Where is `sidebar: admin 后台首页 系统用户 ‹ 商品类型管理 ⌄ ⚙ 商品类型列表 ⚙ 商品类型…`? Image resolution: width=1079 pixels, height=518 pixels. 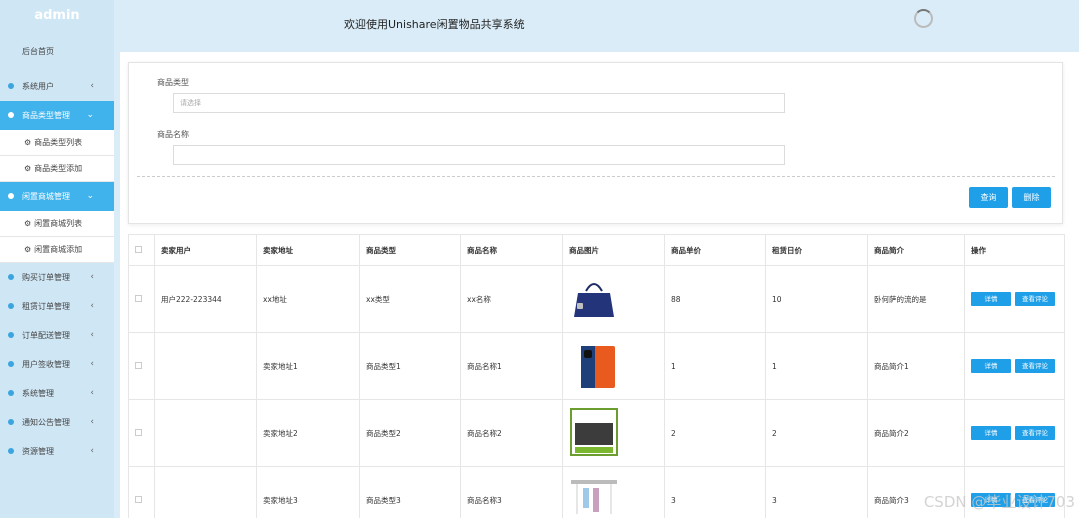 sidebar: admin 后台首页 系统用户 ‹ 商品类型管理 ⌄ ⚙ 商品类型列表 ⚙ 商品类型… is located at coordinates (57, 259).